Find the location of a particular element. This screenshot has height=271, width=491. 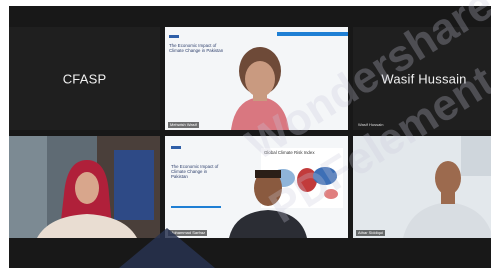

participant-tile-cfasp: CFASP is located at coordinates (84, 78).